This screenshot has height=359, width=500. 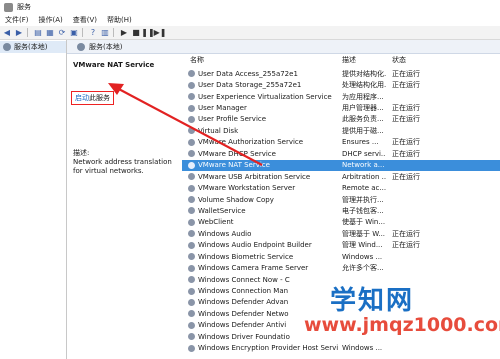 What do you see at coordinates (114, 65) in the screenshot?
I see `service-title: VMware NAT Service` at bounding box center [114, 65].